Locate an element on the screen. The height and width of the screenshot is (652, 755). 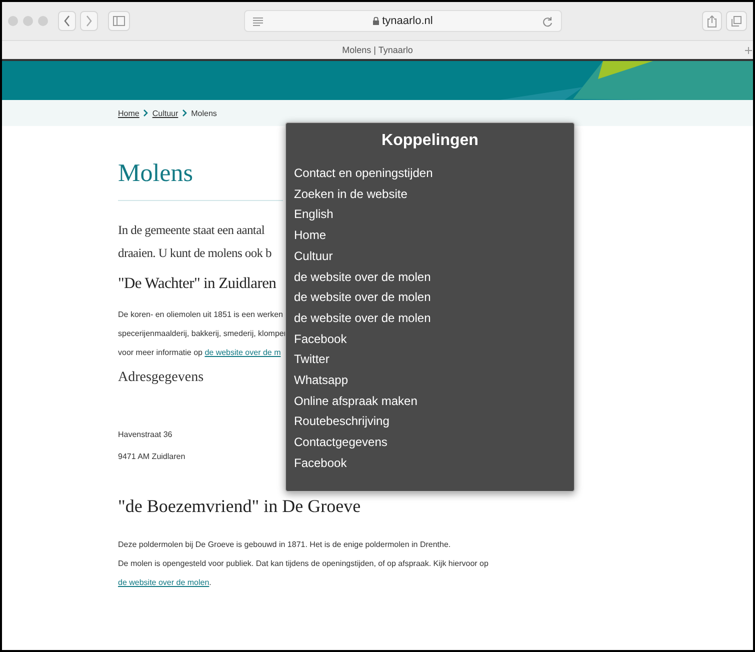
reload-icon is located at coordinates (547, 21).